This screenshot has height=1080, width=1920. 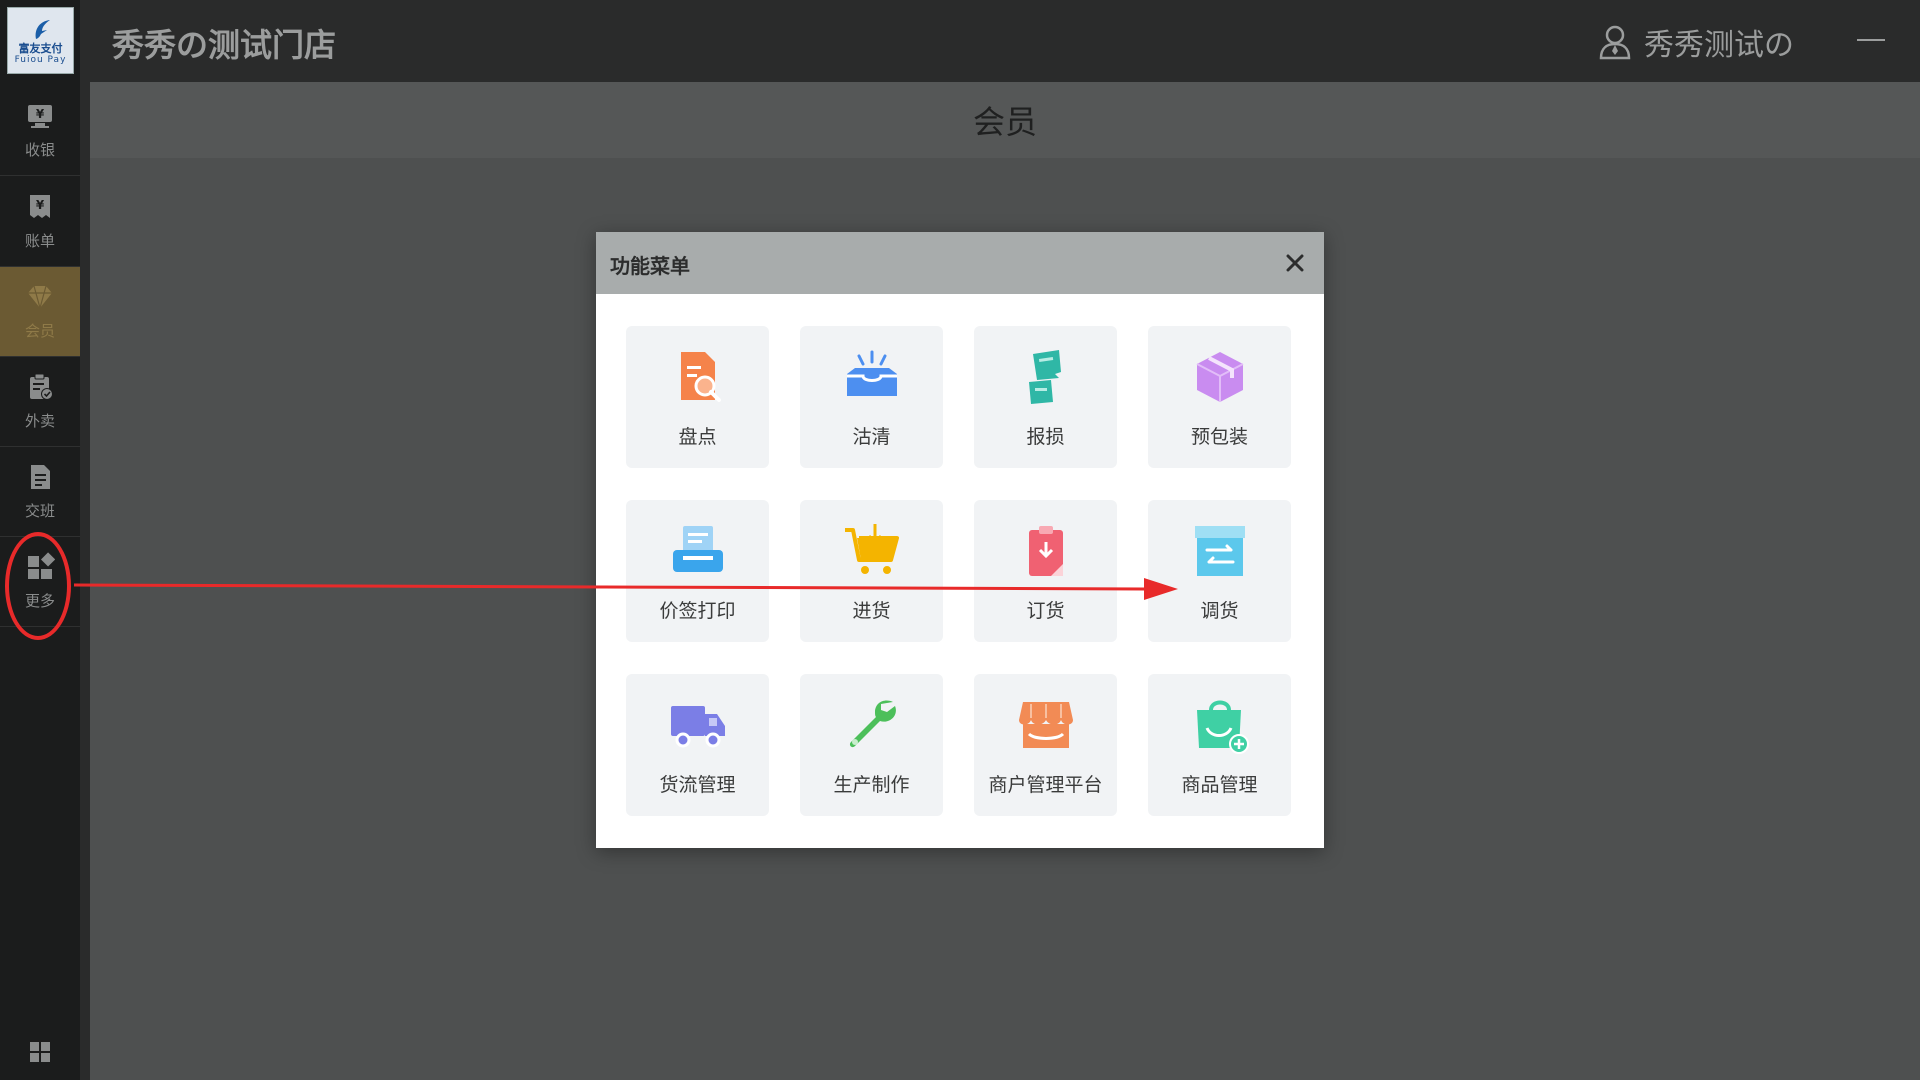 I want to click on dialog-header: 功能菜单, so click(x=960, y=263).